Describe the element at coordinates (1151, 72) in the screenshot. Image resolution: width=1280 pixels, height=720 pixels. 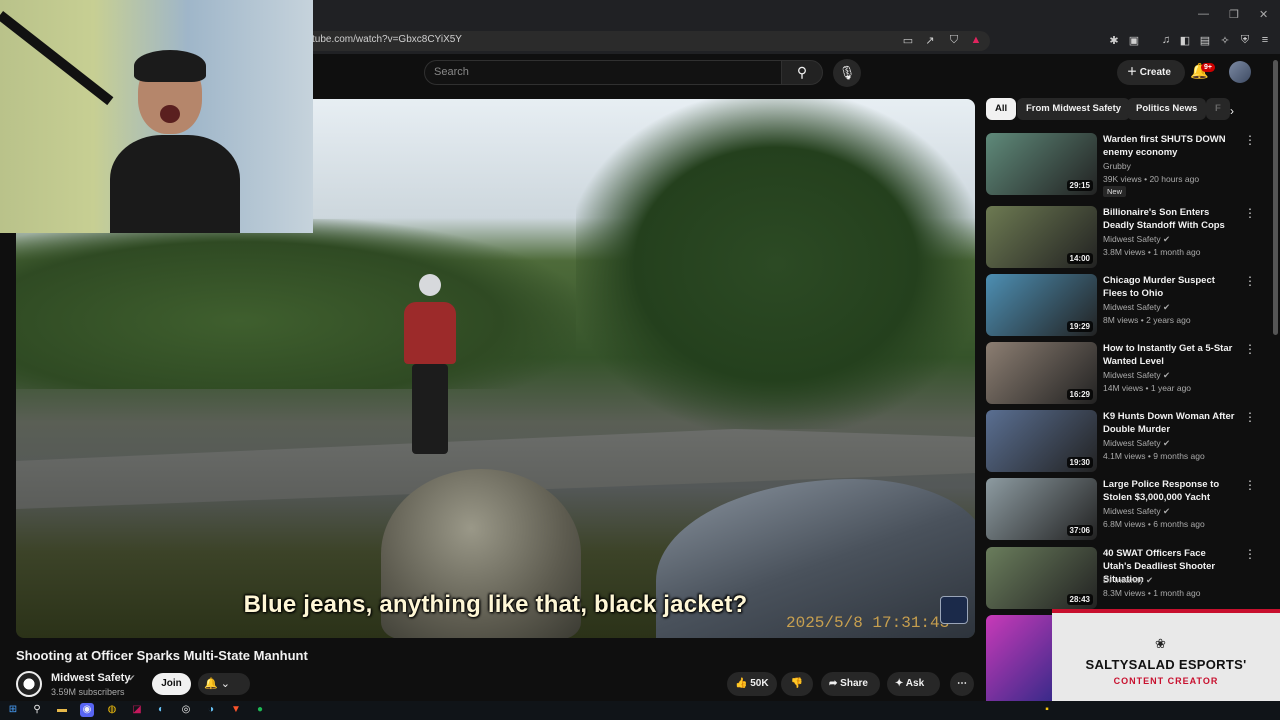
I see `create-button: ＋ Create` at that location.